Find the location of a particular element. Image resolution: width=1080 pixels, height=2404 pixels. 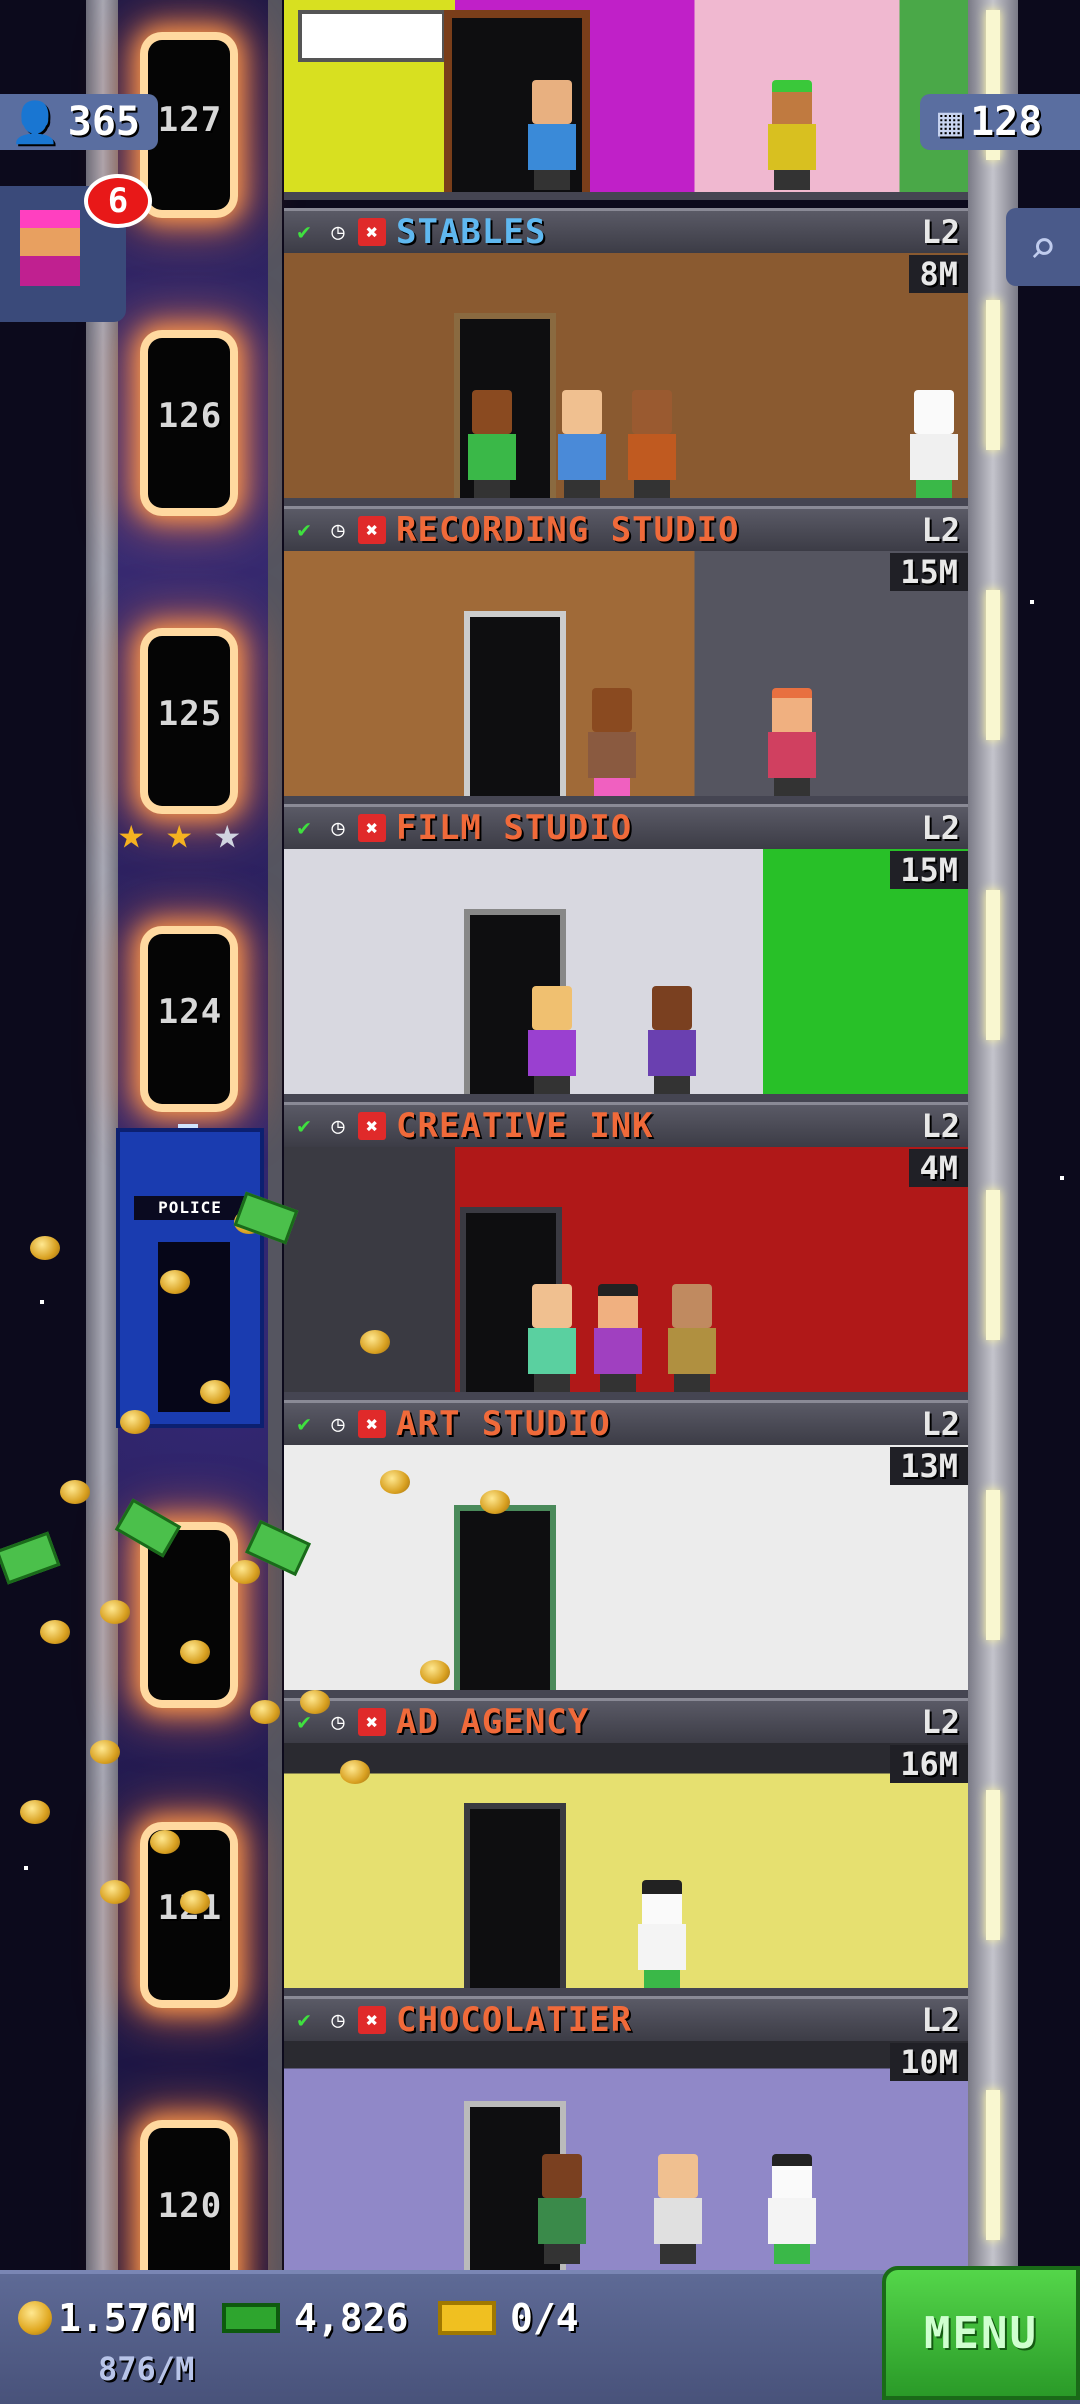

floor-ad-agency: ✔ ◷ ✖ AD AGENCY L2 16M is located at coordinates (626, 1847).